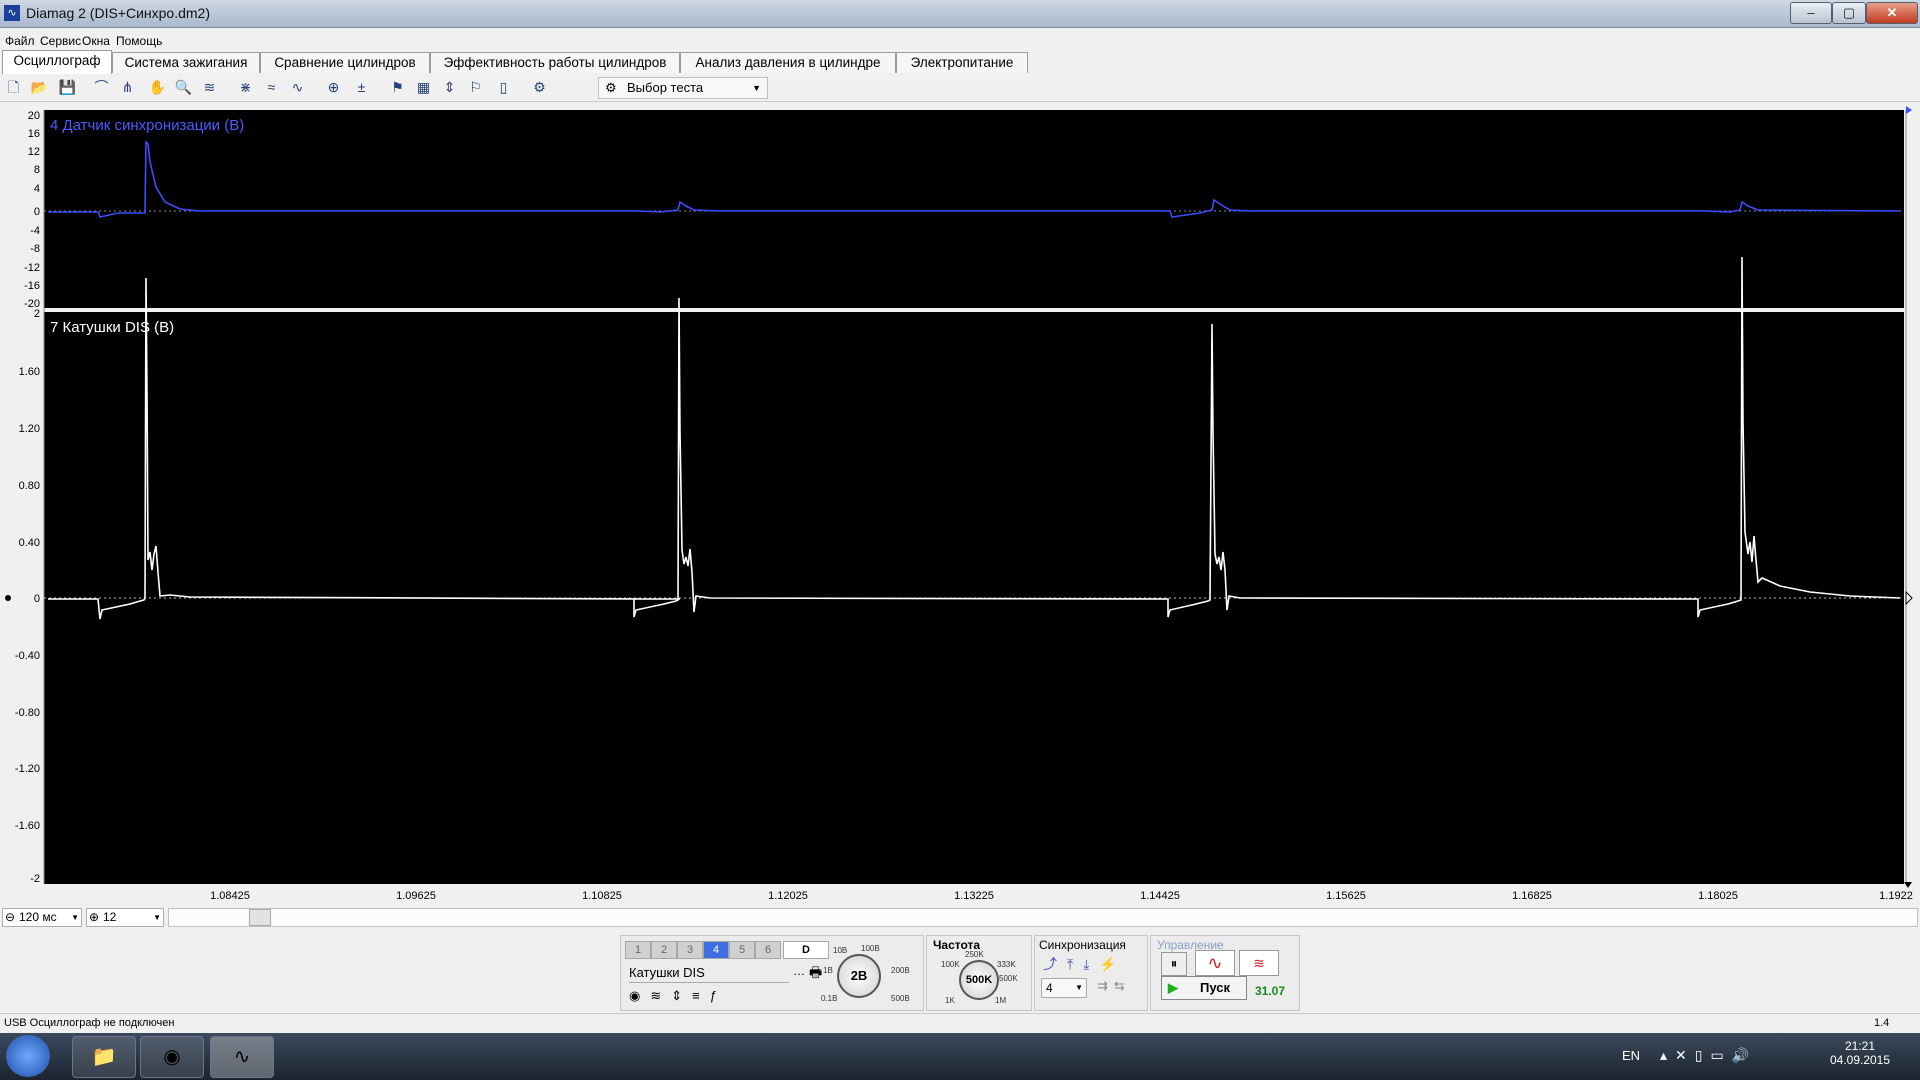 This screenshot has height=1080, width=1920. I want to click on new-file-icon: 🗋, so click(13, 87).